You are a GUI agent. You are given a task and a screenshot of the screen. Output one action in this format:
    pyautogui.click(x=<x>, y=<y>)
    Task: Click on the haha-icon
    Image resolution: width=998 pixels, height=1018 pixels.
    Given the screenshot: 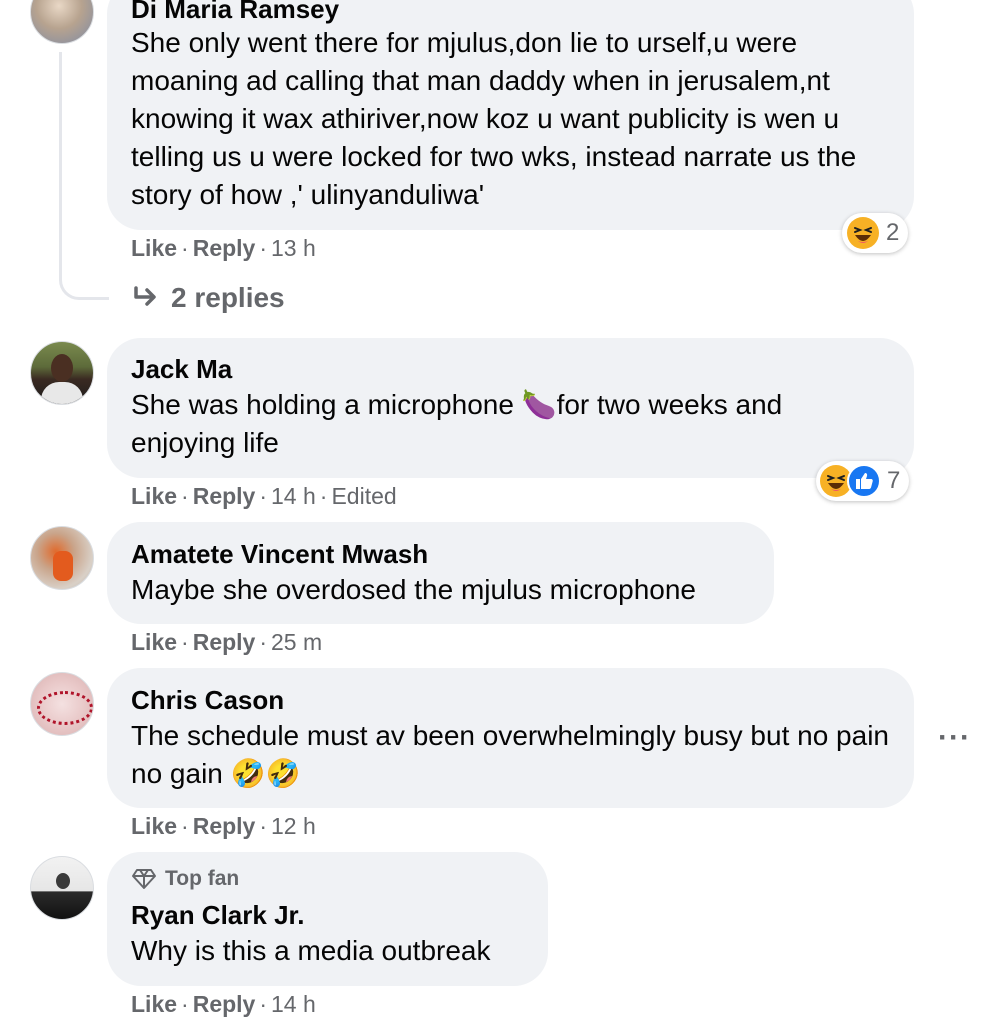 What is the action you would take?
    pyautogui.click(x=863, y=233)
    